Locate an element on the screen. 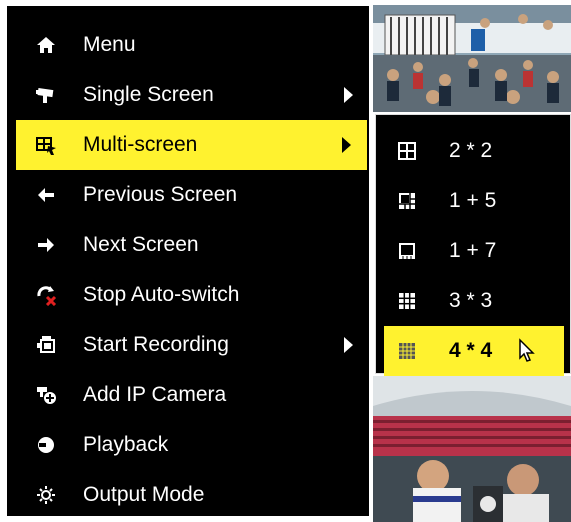 Image resolution: width=571 pixels, height=522 pixels. menu-item-previous-screen: Previous Screen is located at coordinates (188, 195).